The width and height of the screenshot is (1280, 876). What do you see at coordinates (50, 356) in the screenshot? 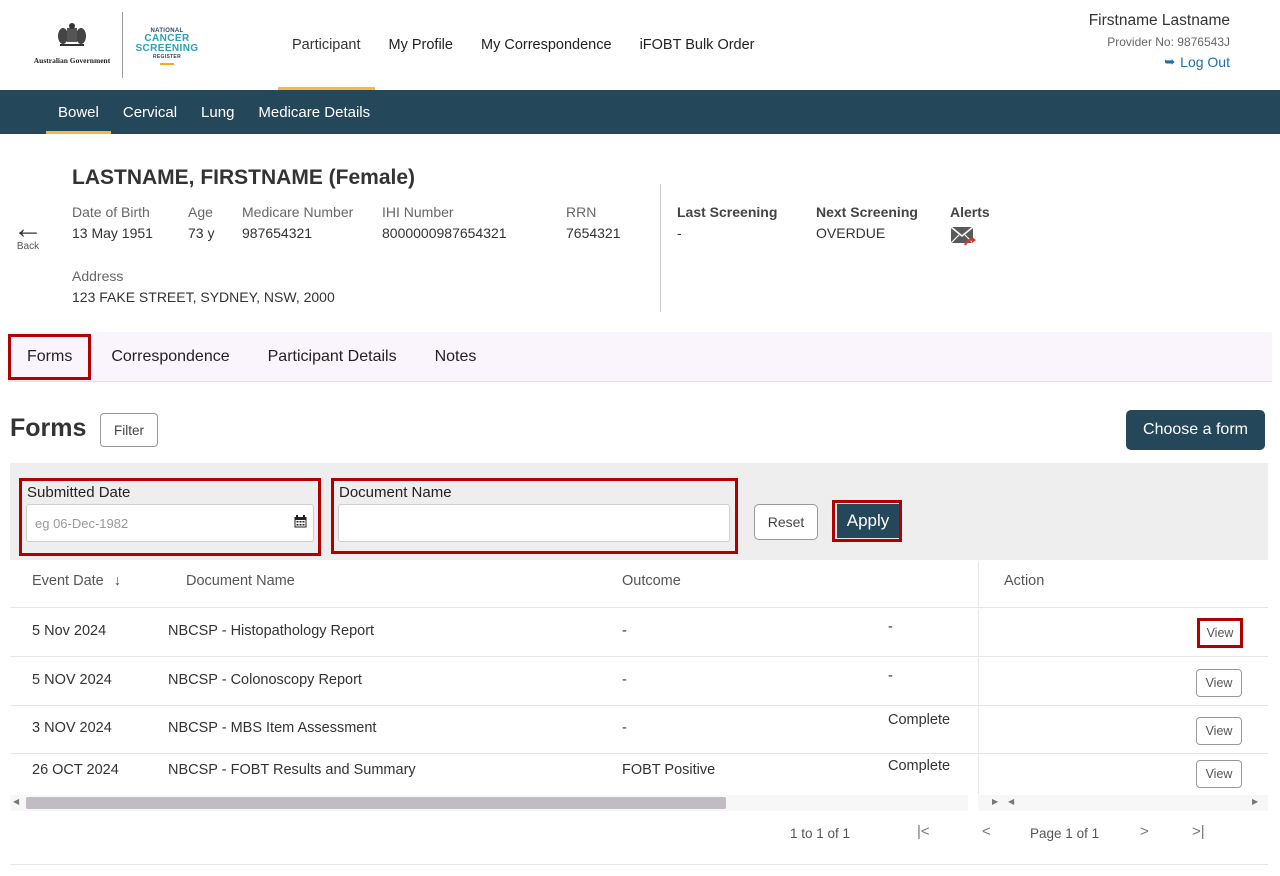
I see `tab-forms: Forms` at bounding box center [50, 356].